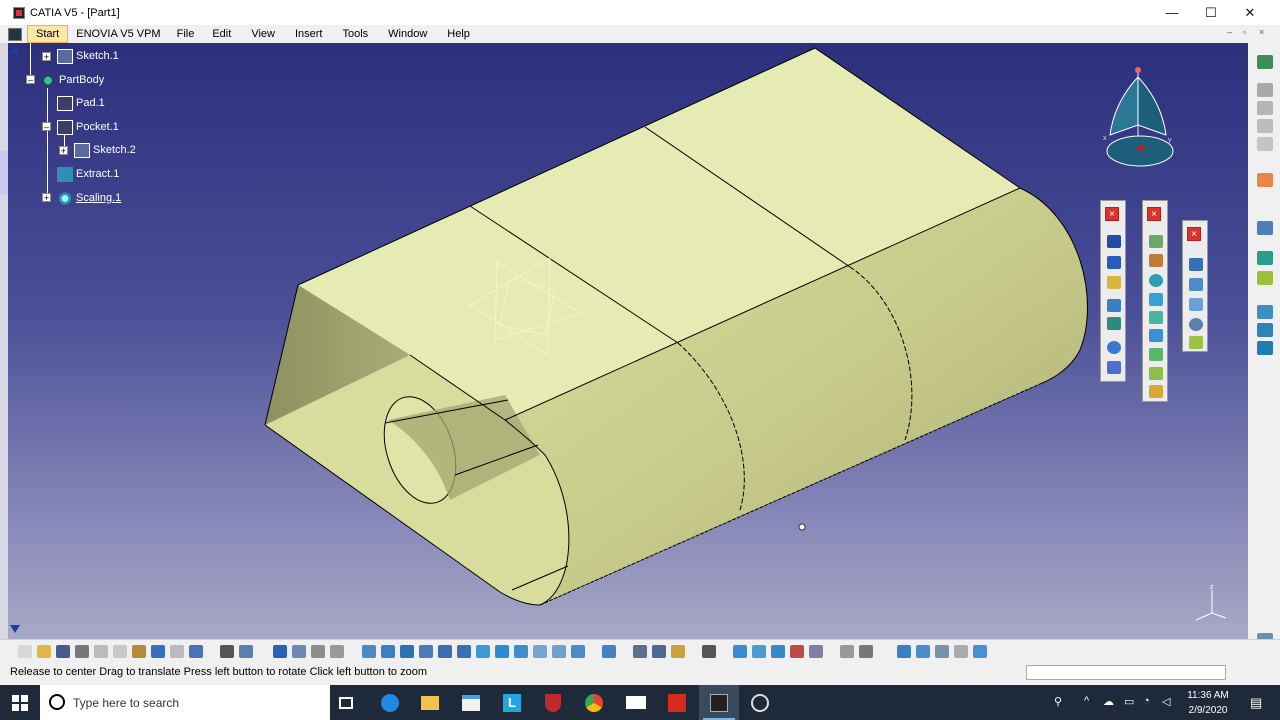 Image resolution: width=1280 pixels, height=720 pixels. I want to click on acrobat-icon, so click(677, 702).